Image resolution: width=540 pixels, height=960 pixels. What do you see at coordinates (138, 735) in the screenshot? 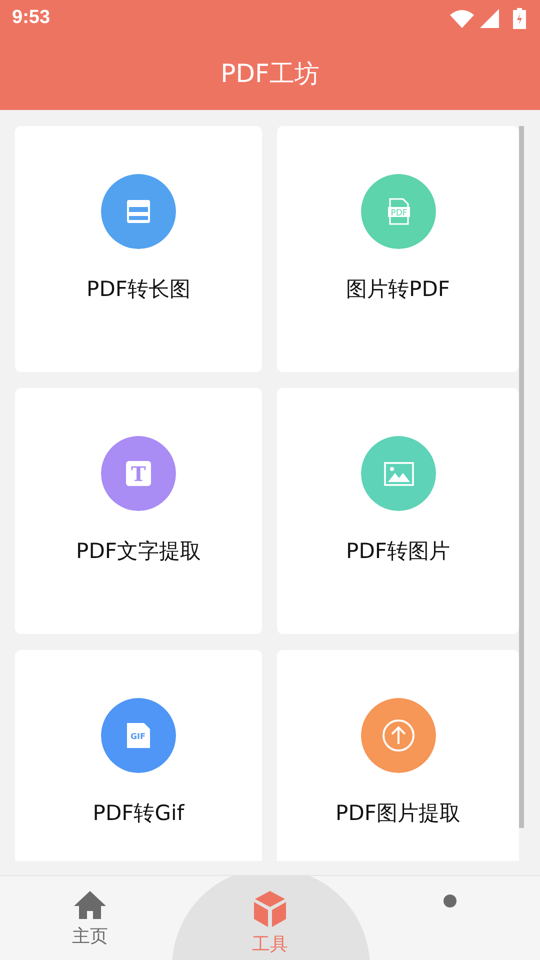
I see `tool-icon: GIF` at bounding box center [138, 735].